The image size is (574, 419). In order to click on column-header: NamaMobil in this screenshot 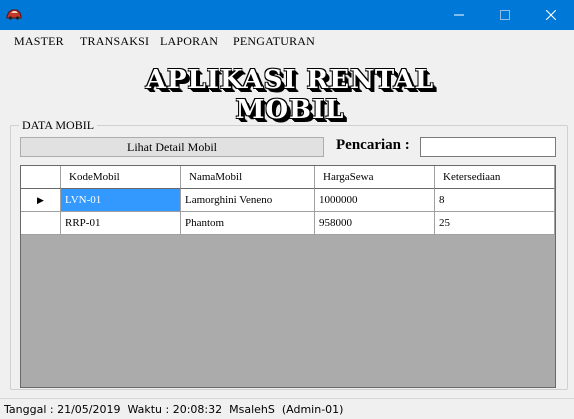, I will do `click(248, 177)`.